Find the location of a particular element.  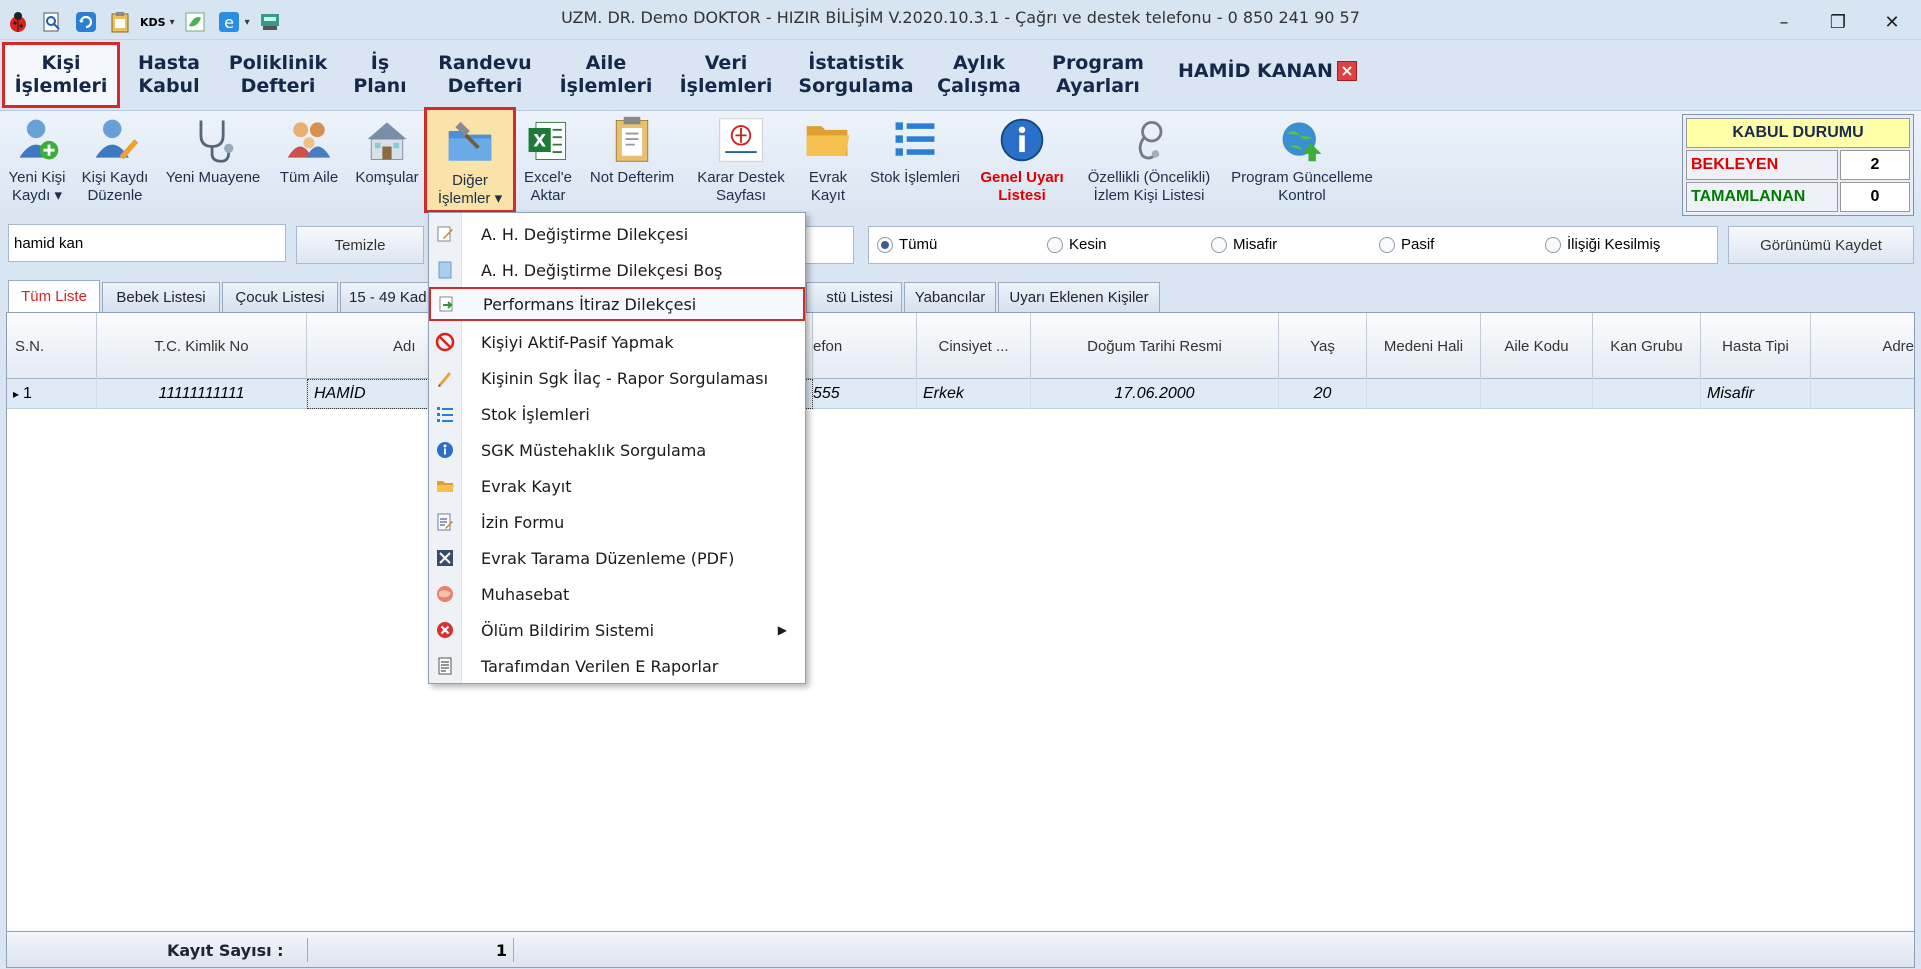

completed-count: 0 is located at coordinates (1875, 197).